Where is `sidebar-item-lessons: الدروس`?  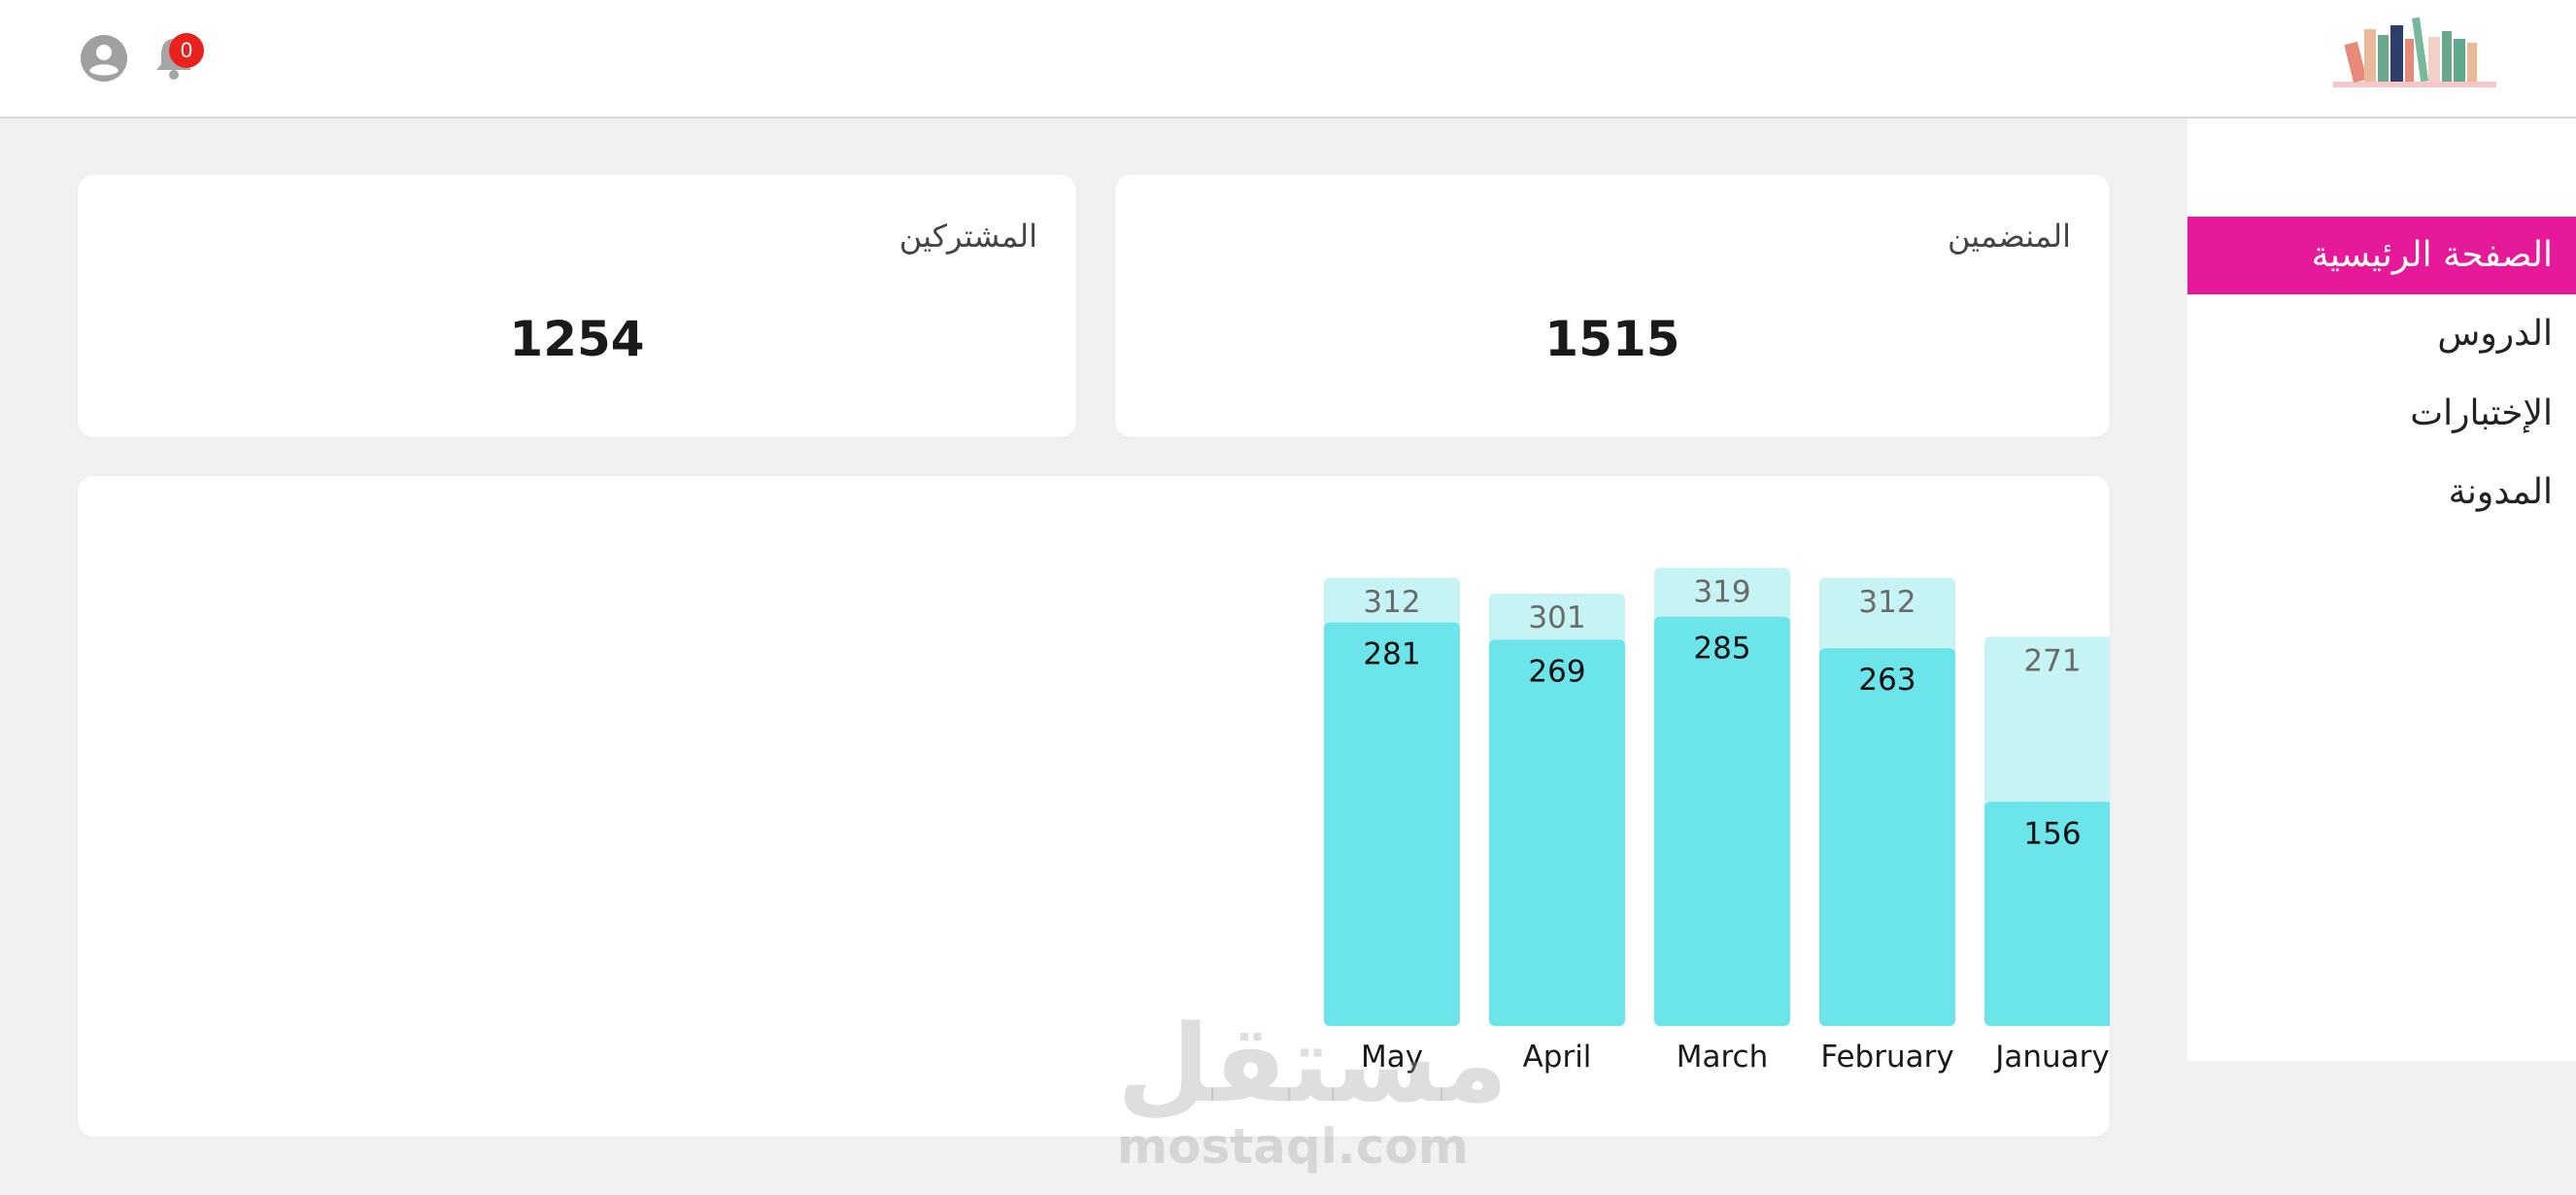
sidebar-item-lessons: الدروس is located at coordinates (2381, 334).